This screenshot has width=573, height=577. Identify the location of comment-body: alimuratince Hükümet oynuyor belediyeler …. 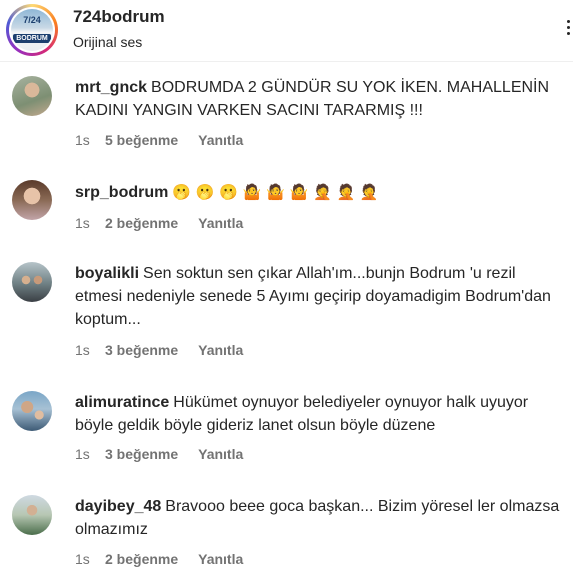
(320, 414).